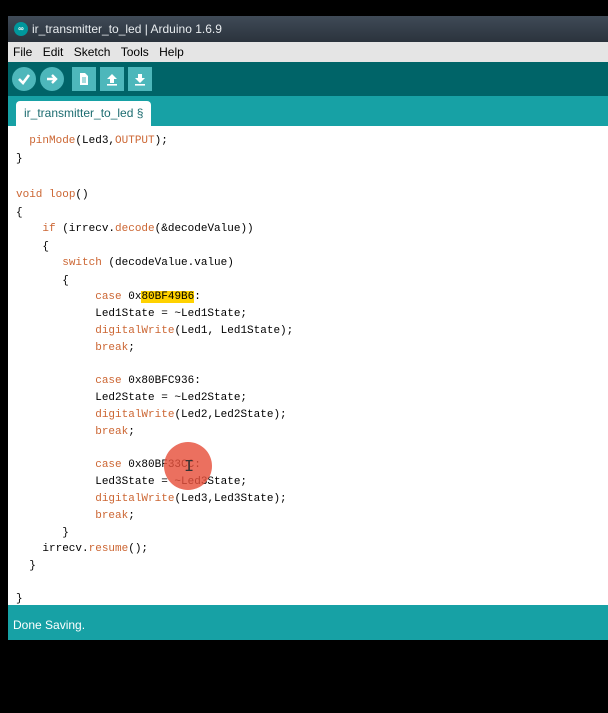 The width and height of the screenshot is (608, 713). I want to click on code-line: case 0x80BF49B6:, so click(148, 297).